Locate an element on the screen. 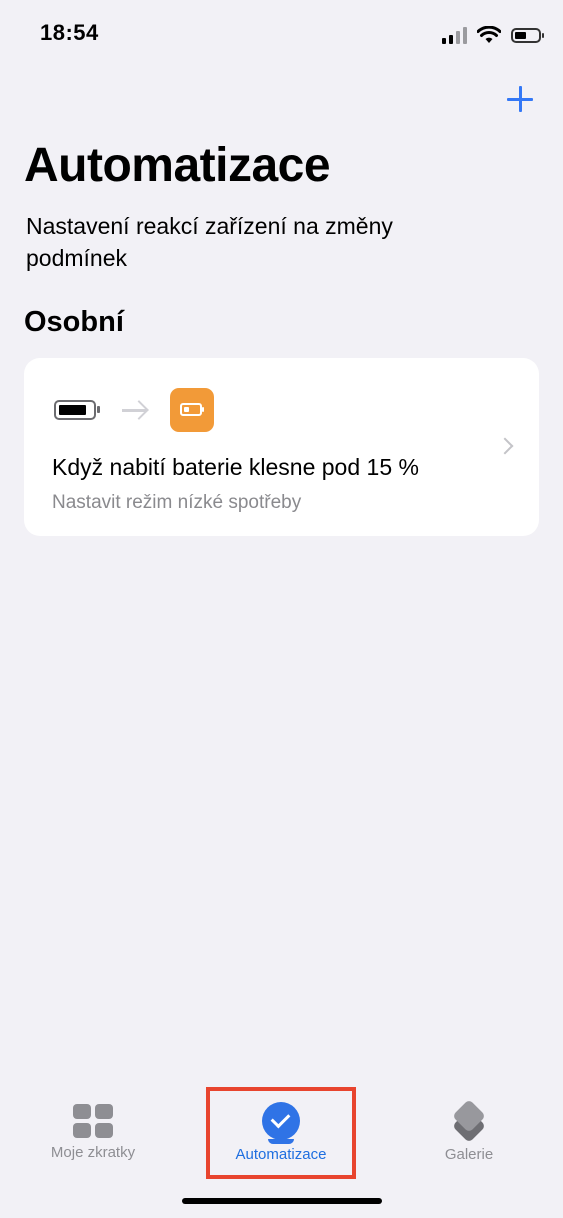 This screenshot has height=1218, width=563. tab-my-shortcuts: Moje zkratky is located at coordinates (93, 1125).